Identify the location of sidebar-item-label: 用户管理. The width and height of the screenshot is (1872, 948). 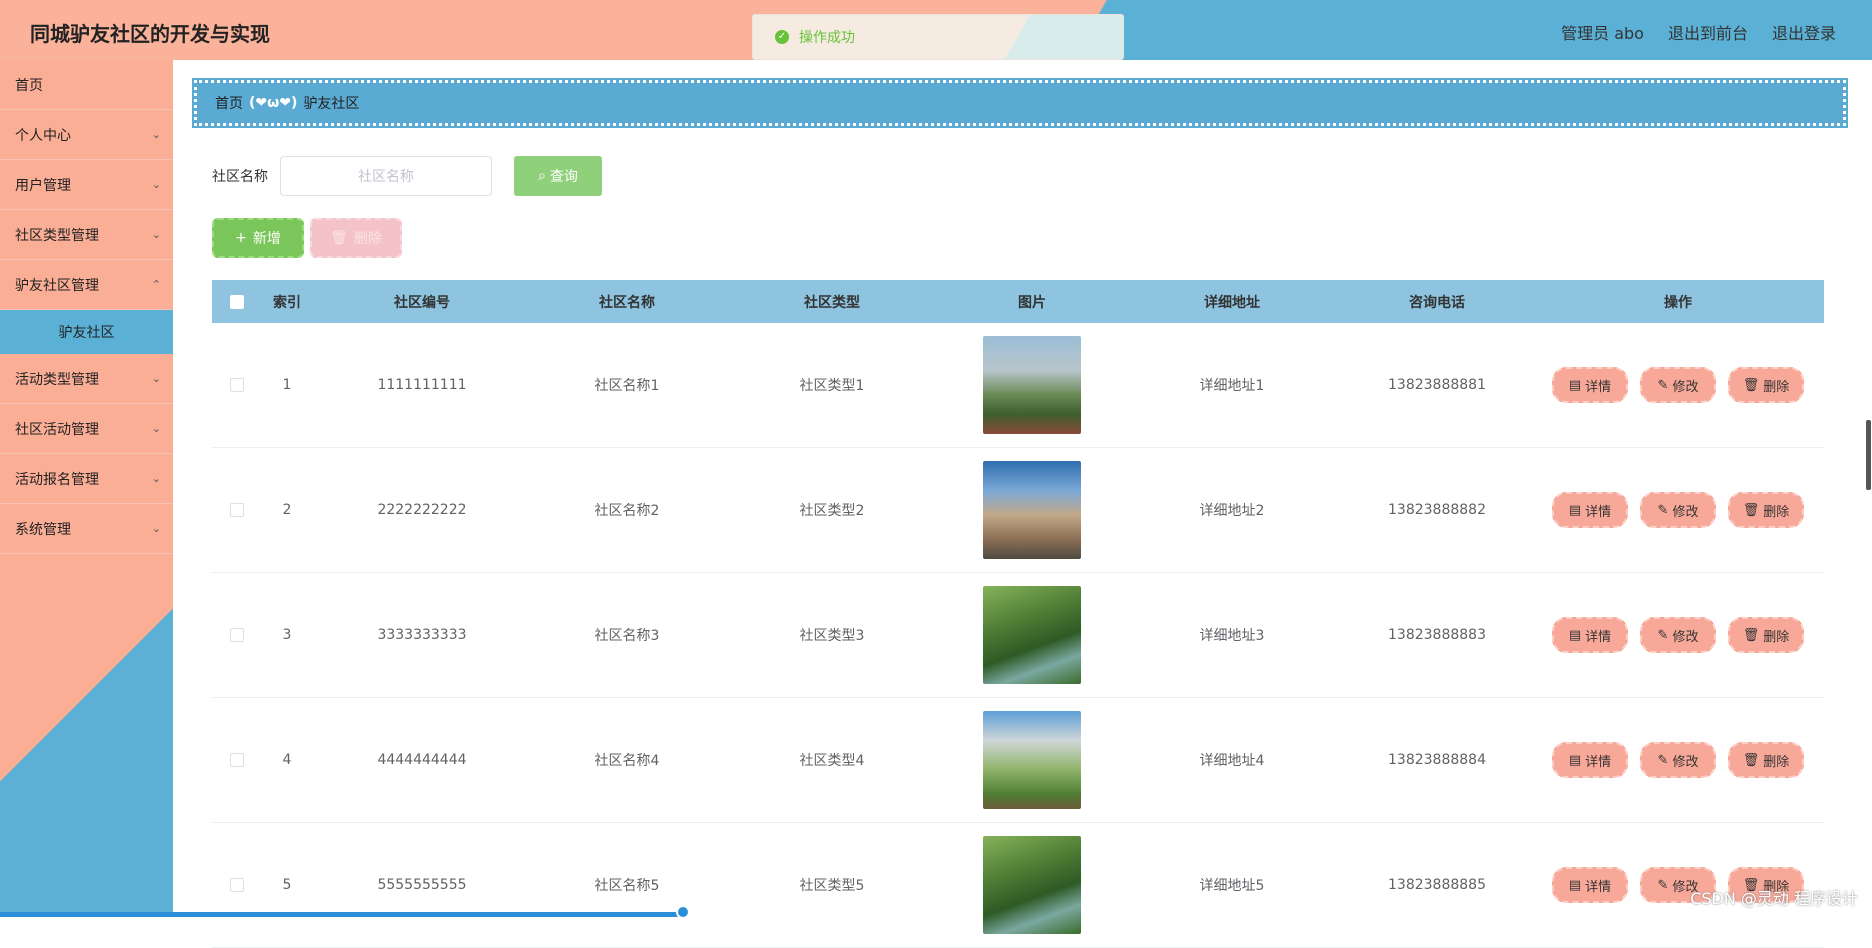
(43, 185).